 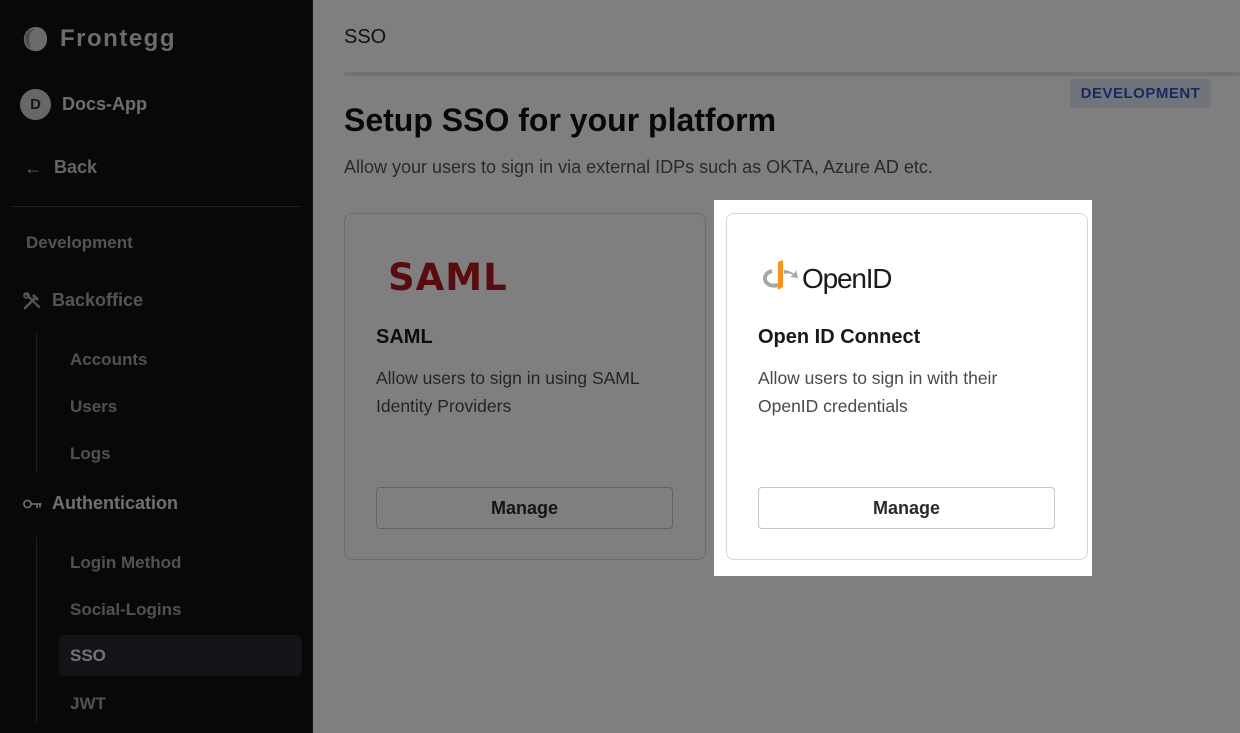 I want to click on sidebar-item-users: Users, so click(x=180, y=406).